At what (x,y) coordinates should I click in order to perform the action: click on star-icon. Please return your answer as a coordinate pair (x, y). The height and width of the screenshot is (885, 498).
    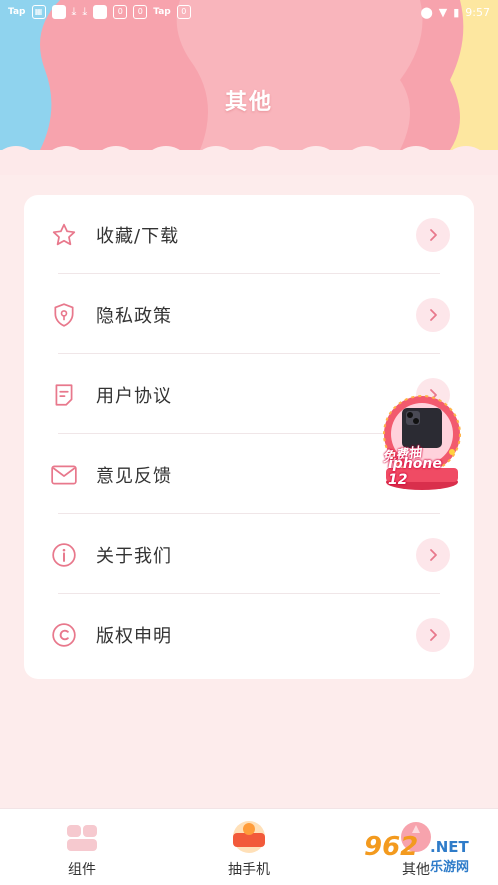
    Looking at the image, I should click on (64, 235).